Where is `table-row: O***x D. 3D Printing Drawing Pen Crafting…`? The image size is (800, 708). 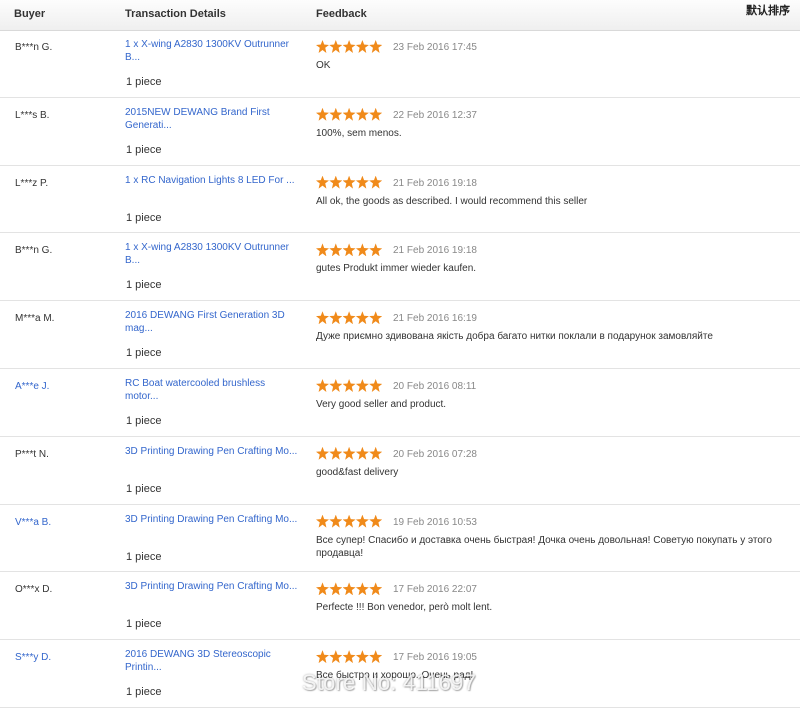 table-row: O***x D. 3D Printing Drawing Pen Crafting… is located at coordinates (400, 606).